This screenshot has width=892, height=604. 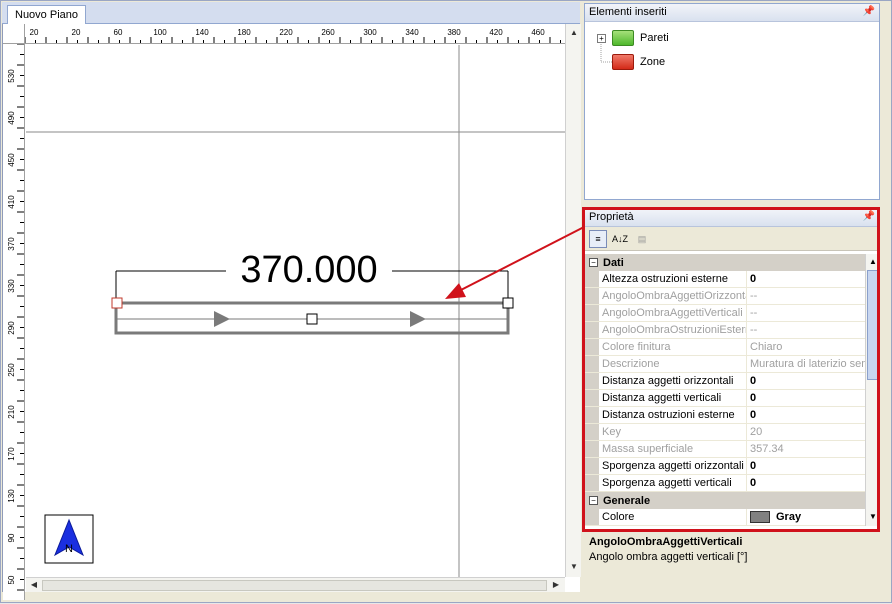 What do you see at coordinates (673, 432) in the screenshot?
I see `property-key: Key` at bounding box center [673, 432].